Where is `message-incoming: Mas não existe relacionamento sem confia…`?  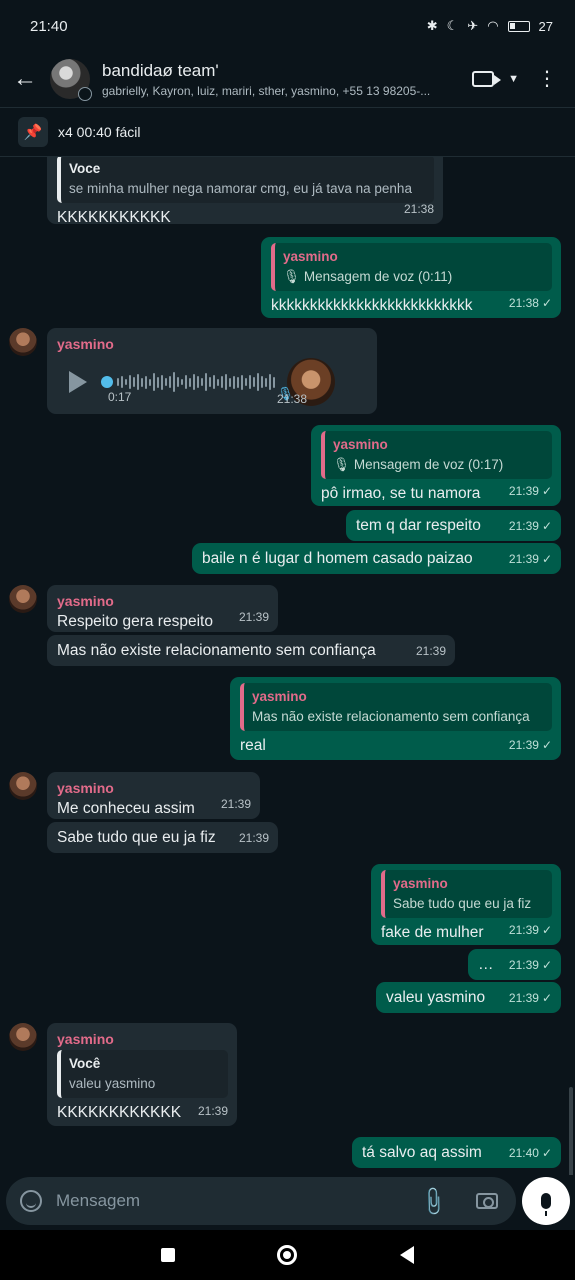
message-incoming: Mas não existe relacionamento sem confia… is located at coordinates (251, 650).